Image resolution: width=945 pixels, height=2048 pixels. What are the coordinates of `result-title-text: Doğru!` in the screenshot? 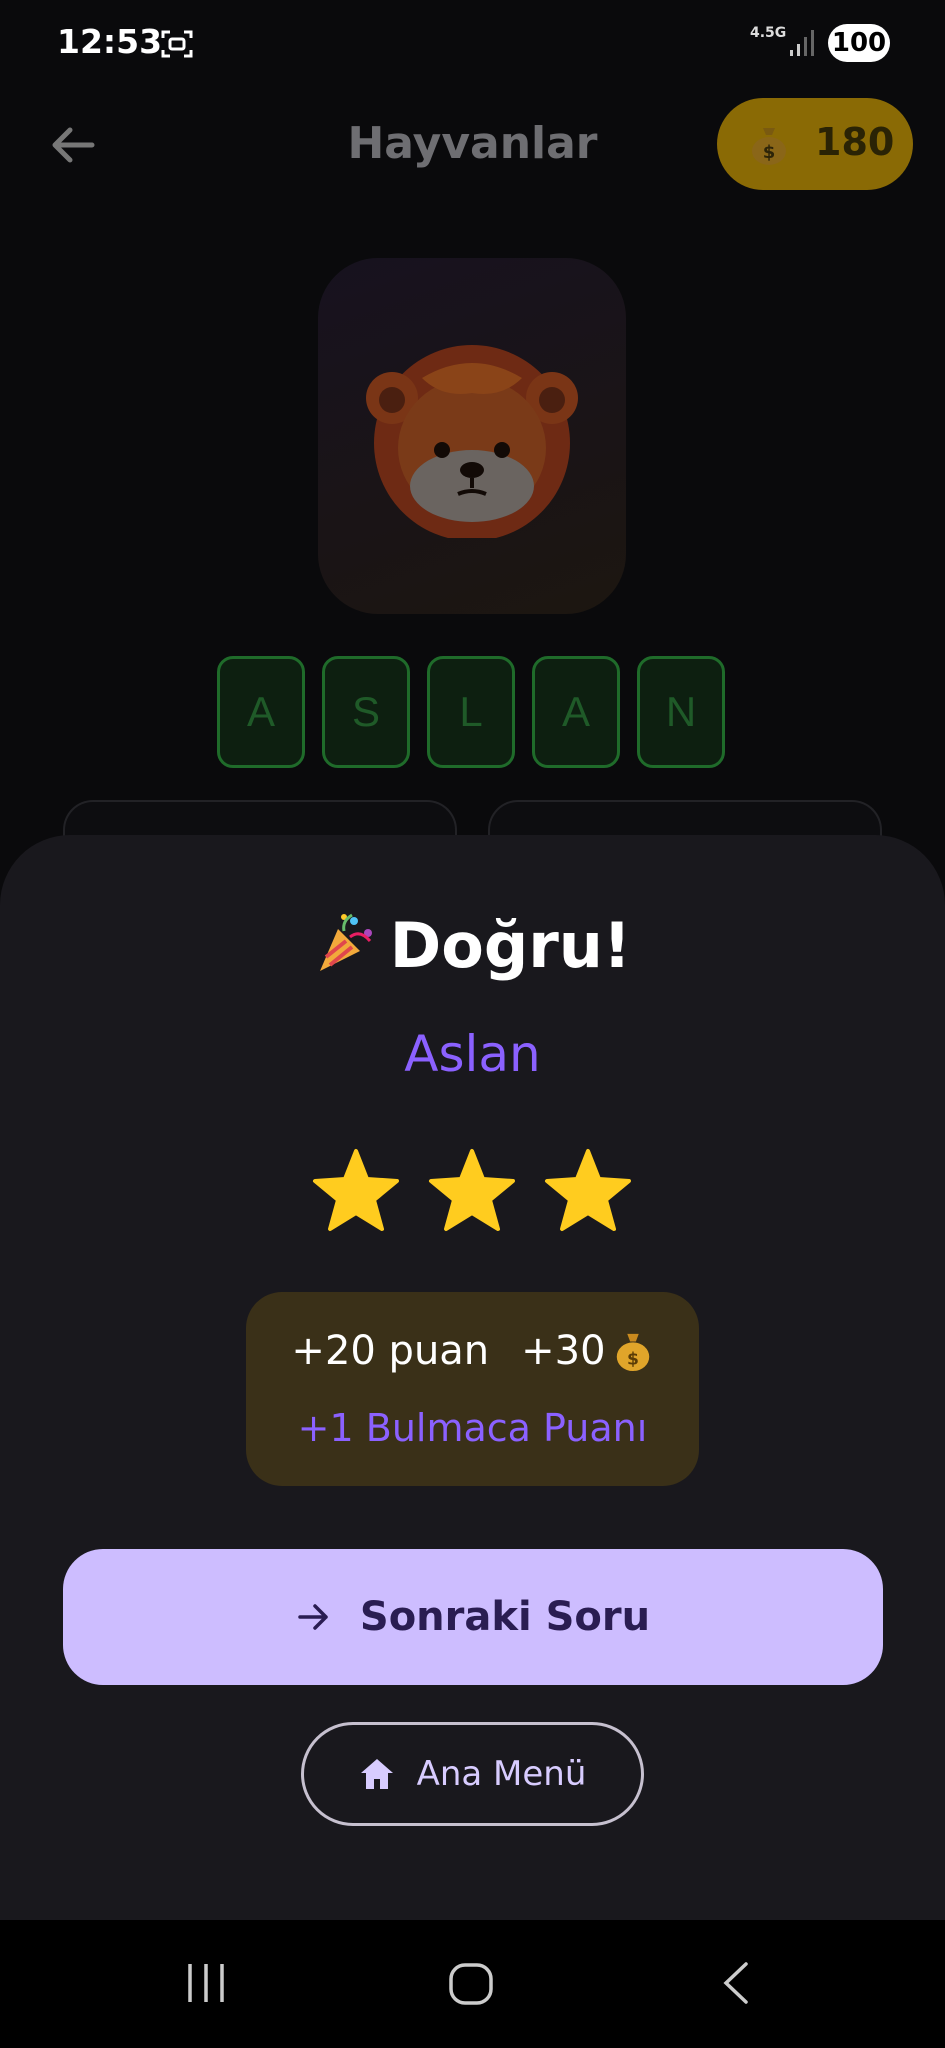 It's located at (510, 945).